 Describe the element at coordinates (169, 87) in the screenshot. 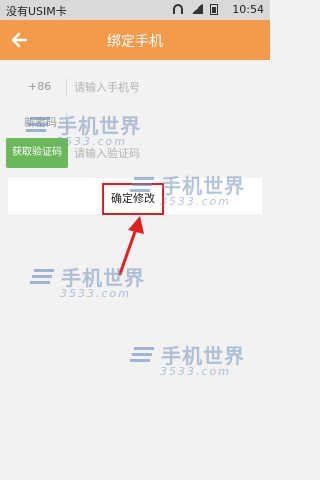

I see `phone-input` at that location.